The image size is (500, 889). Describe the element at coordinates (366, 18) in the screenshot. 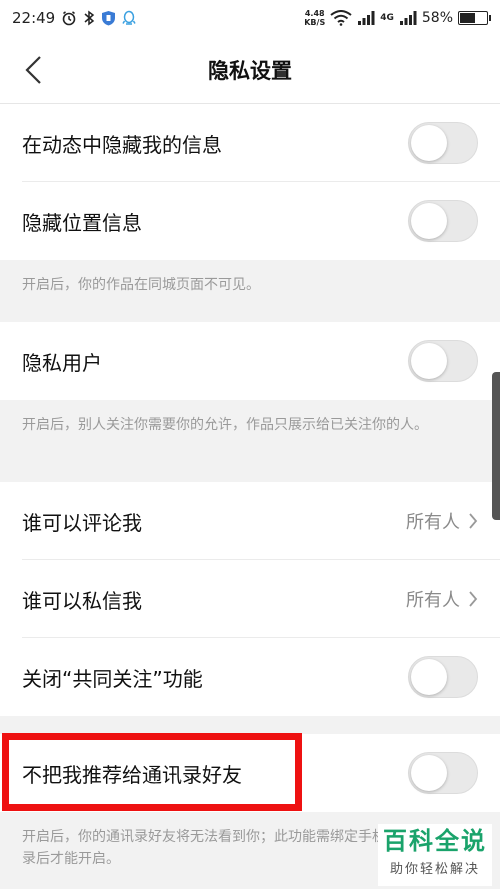

I see `cellular-signal-icon` at that location.